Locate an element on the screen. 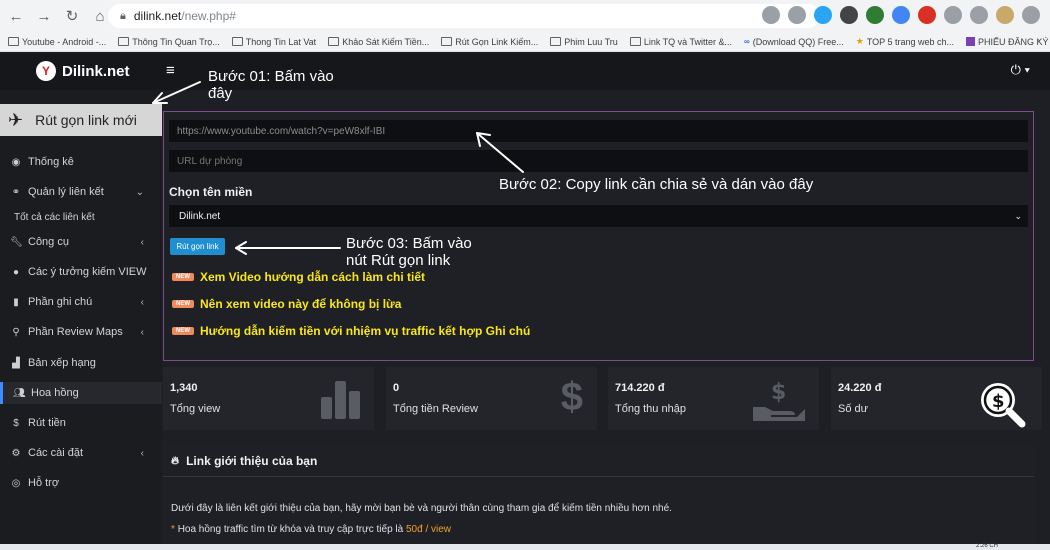  annotation-step-1: Bước 01: Bấm vào đây is located at coordinates (271, 85).